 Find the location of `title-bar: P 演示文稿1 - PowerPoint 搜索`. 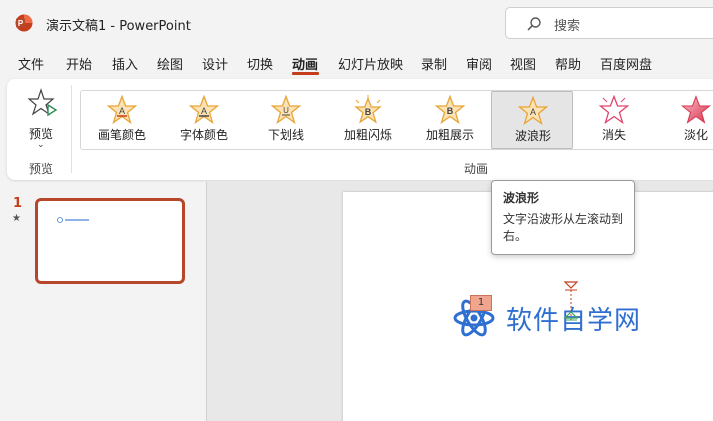

title-bar: P 演示文稿1 - PowerPoint 搜索 is located at coordinates (356, 23).